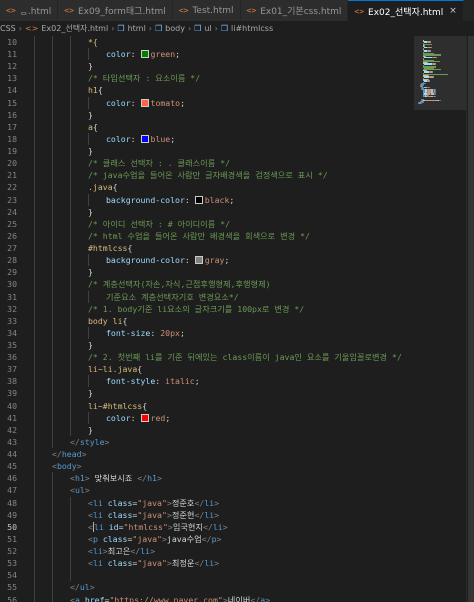  What do you see at coordinates (207, 90) in the screenshot?
I see `code-line: 14 h1{` at bounding box center [207, 90].